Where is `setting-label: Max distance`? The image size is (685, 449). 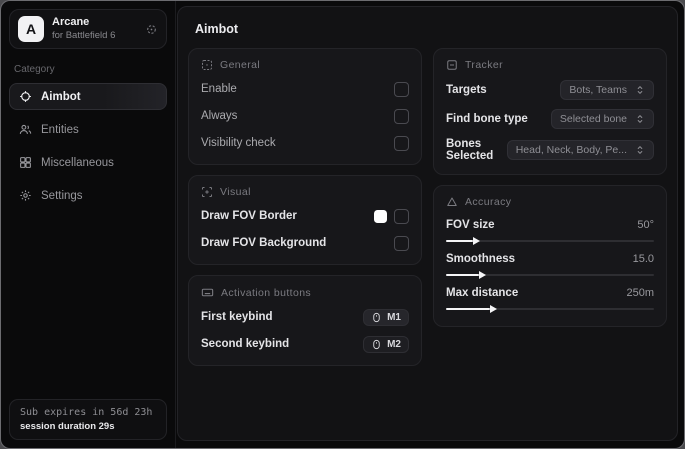
setting-label: Max distance is located at coordinates (482, 293).